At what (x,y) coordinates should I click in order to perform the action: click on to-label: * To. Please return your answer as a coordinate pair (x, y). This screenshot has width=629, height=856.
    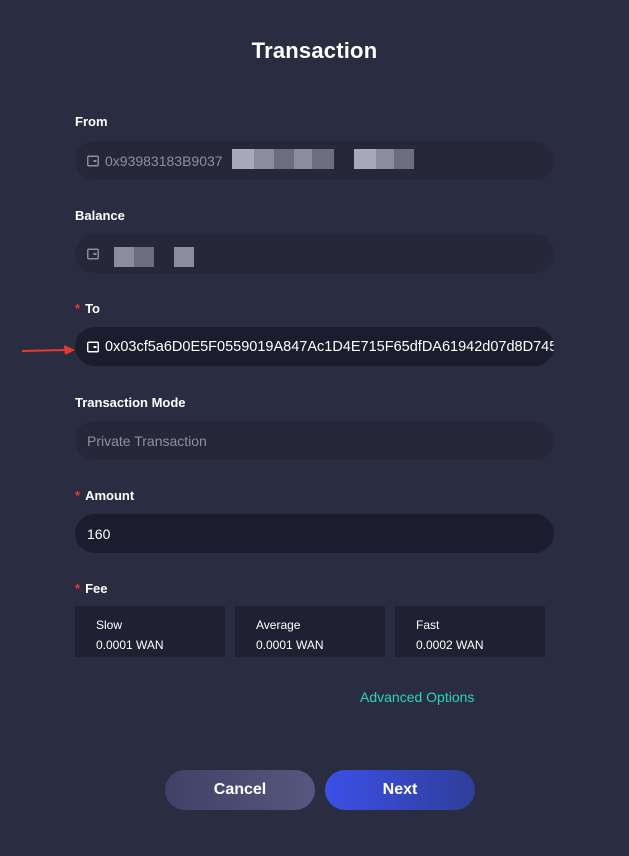
    Looking at the image, I should click on (87, 308).